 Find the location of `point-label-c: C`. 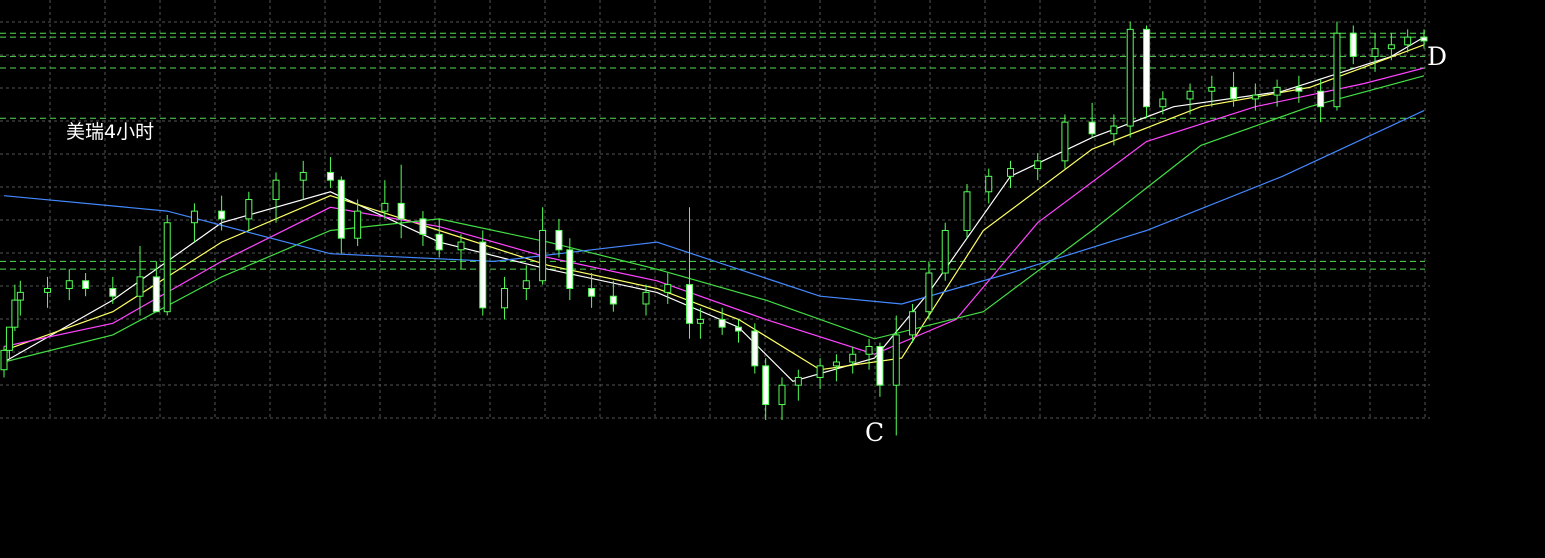

point-label-c: C is located at coordinates (875, 432).